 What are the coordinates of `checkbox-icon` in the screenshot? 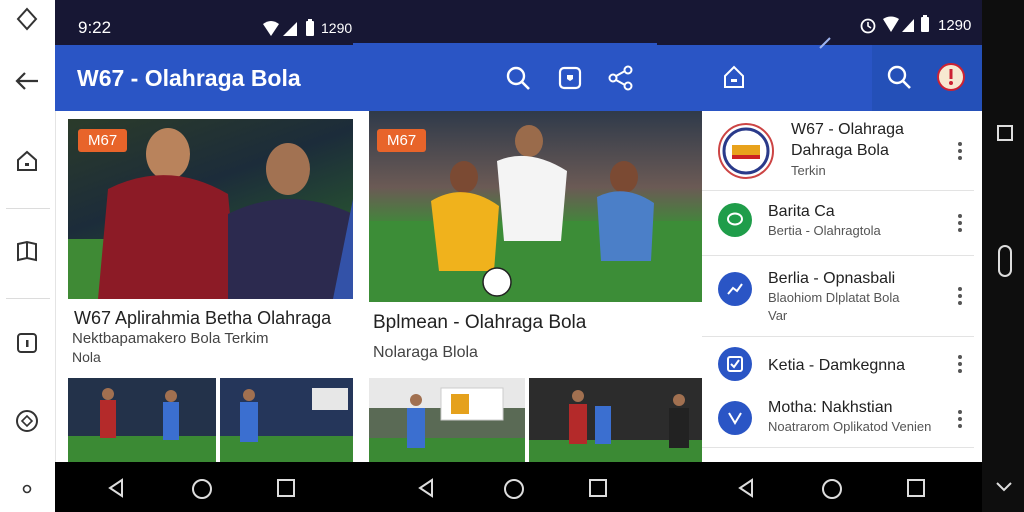 It's located at (735, 364).